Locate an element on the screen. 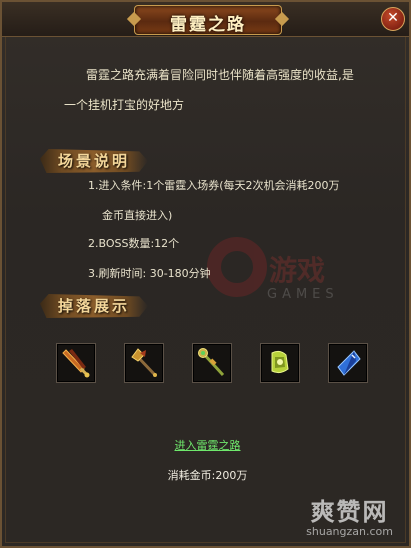 This screenshot has height=548, width=411. title-plate: 雷霆之路 is located at coordinates (208, 20).